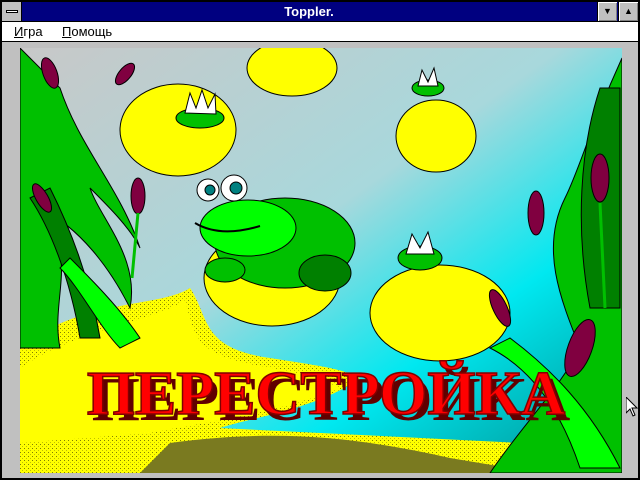 This screenshot has height=480, width=640. Describe the element at coordinates (326, 394) in the screenshot. I see `game-title-caption: ПЕРЕСТРОЙКА` at that location.